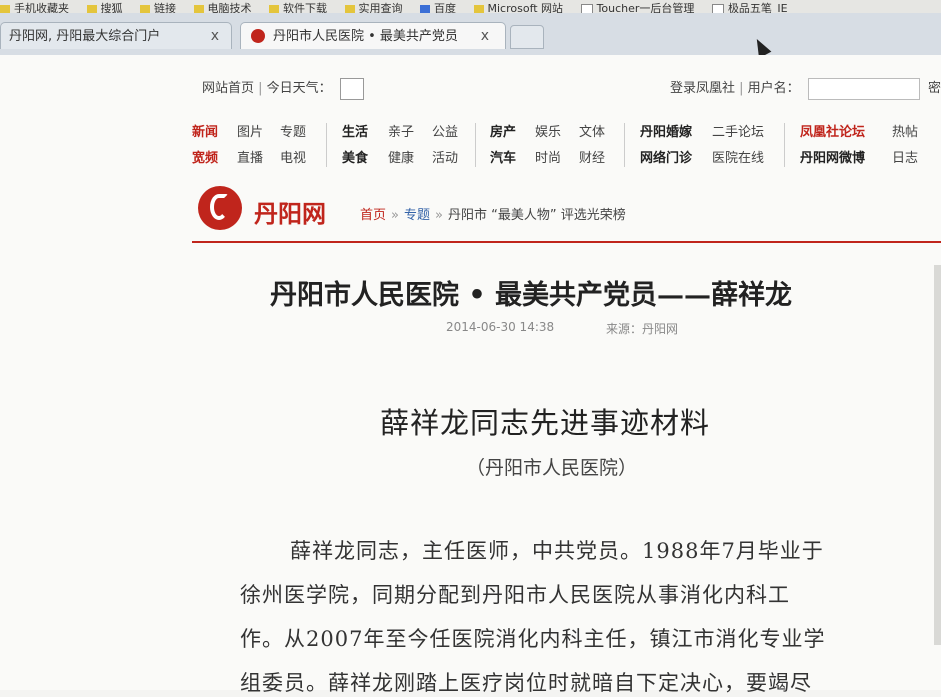 The width and height of the screenshot is (941, 697). I want to click on breadcrumb-current: 丹阳市 “最美人物” 评选光荣榜, so click(537, 215).